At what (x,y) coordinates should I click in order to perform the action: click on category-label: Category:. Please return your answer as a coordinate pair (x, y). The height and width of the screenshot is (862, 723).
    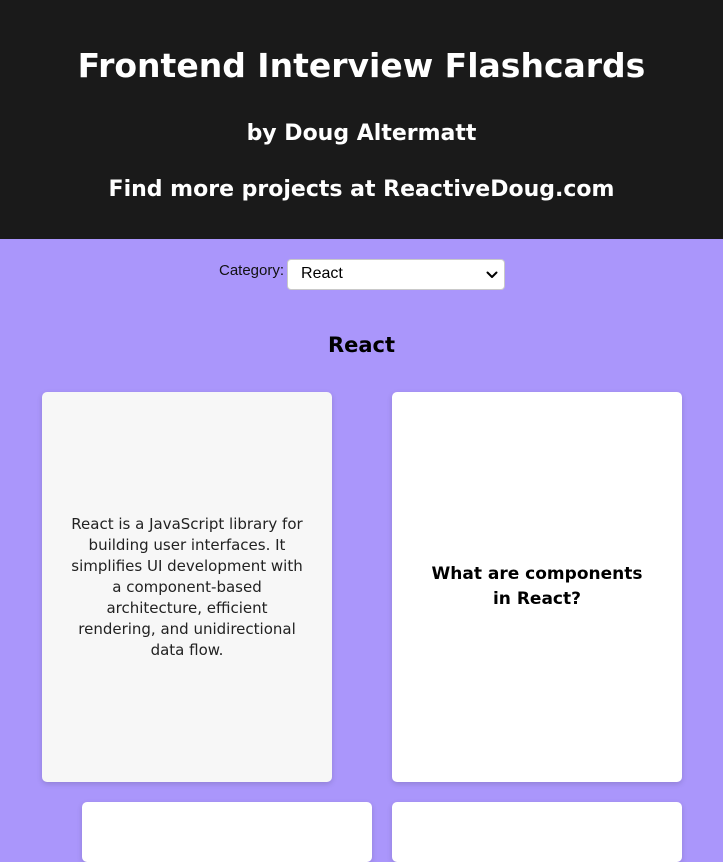
    Looking at the image, I should click on (252, 270).